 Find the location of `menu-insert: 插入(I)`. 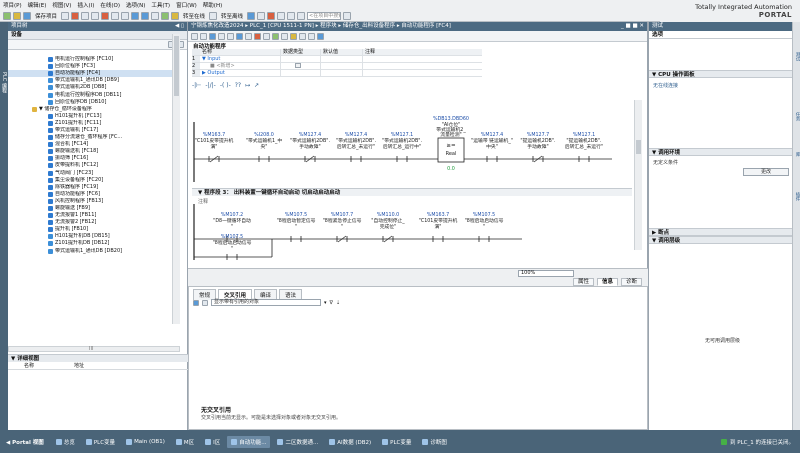

menu-insert: 插入(I) is located at coordinates (85, 5).